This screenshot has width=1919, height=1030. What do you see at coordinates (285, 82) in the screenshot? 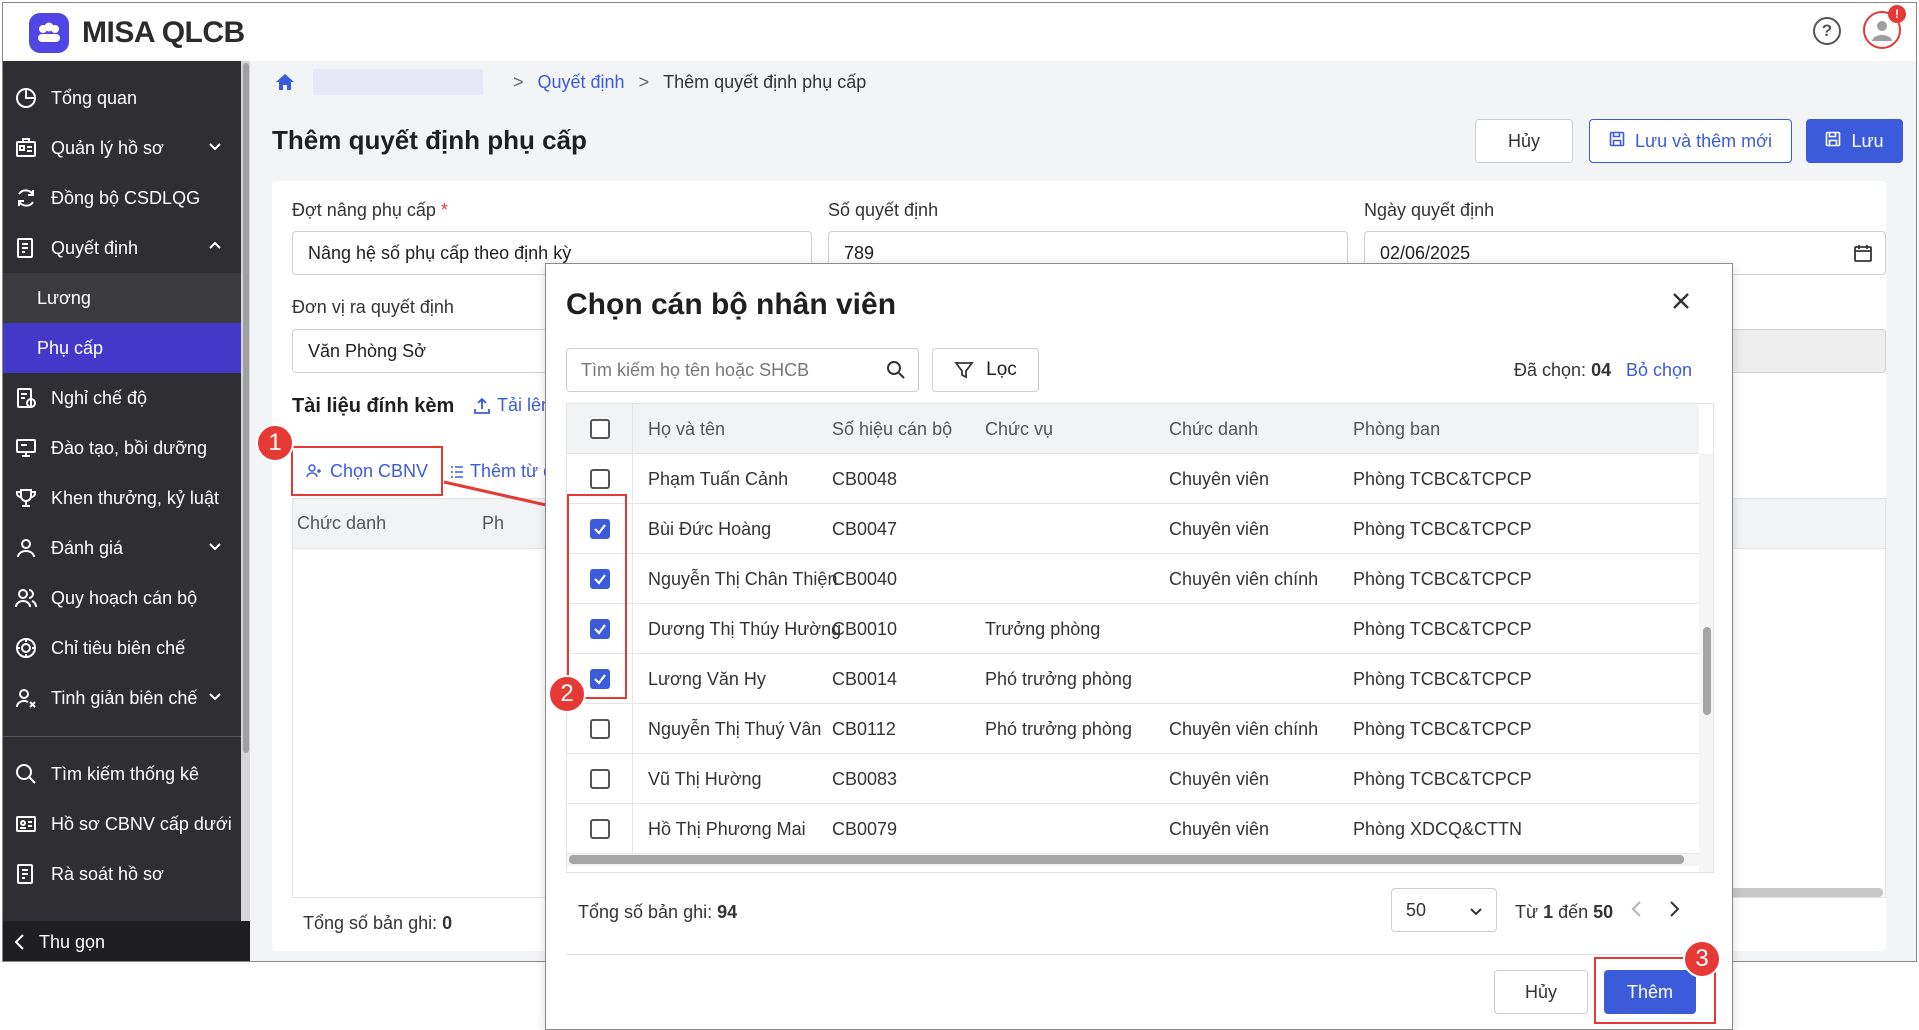
I see `home-icon` at bounding box center [285, 82].